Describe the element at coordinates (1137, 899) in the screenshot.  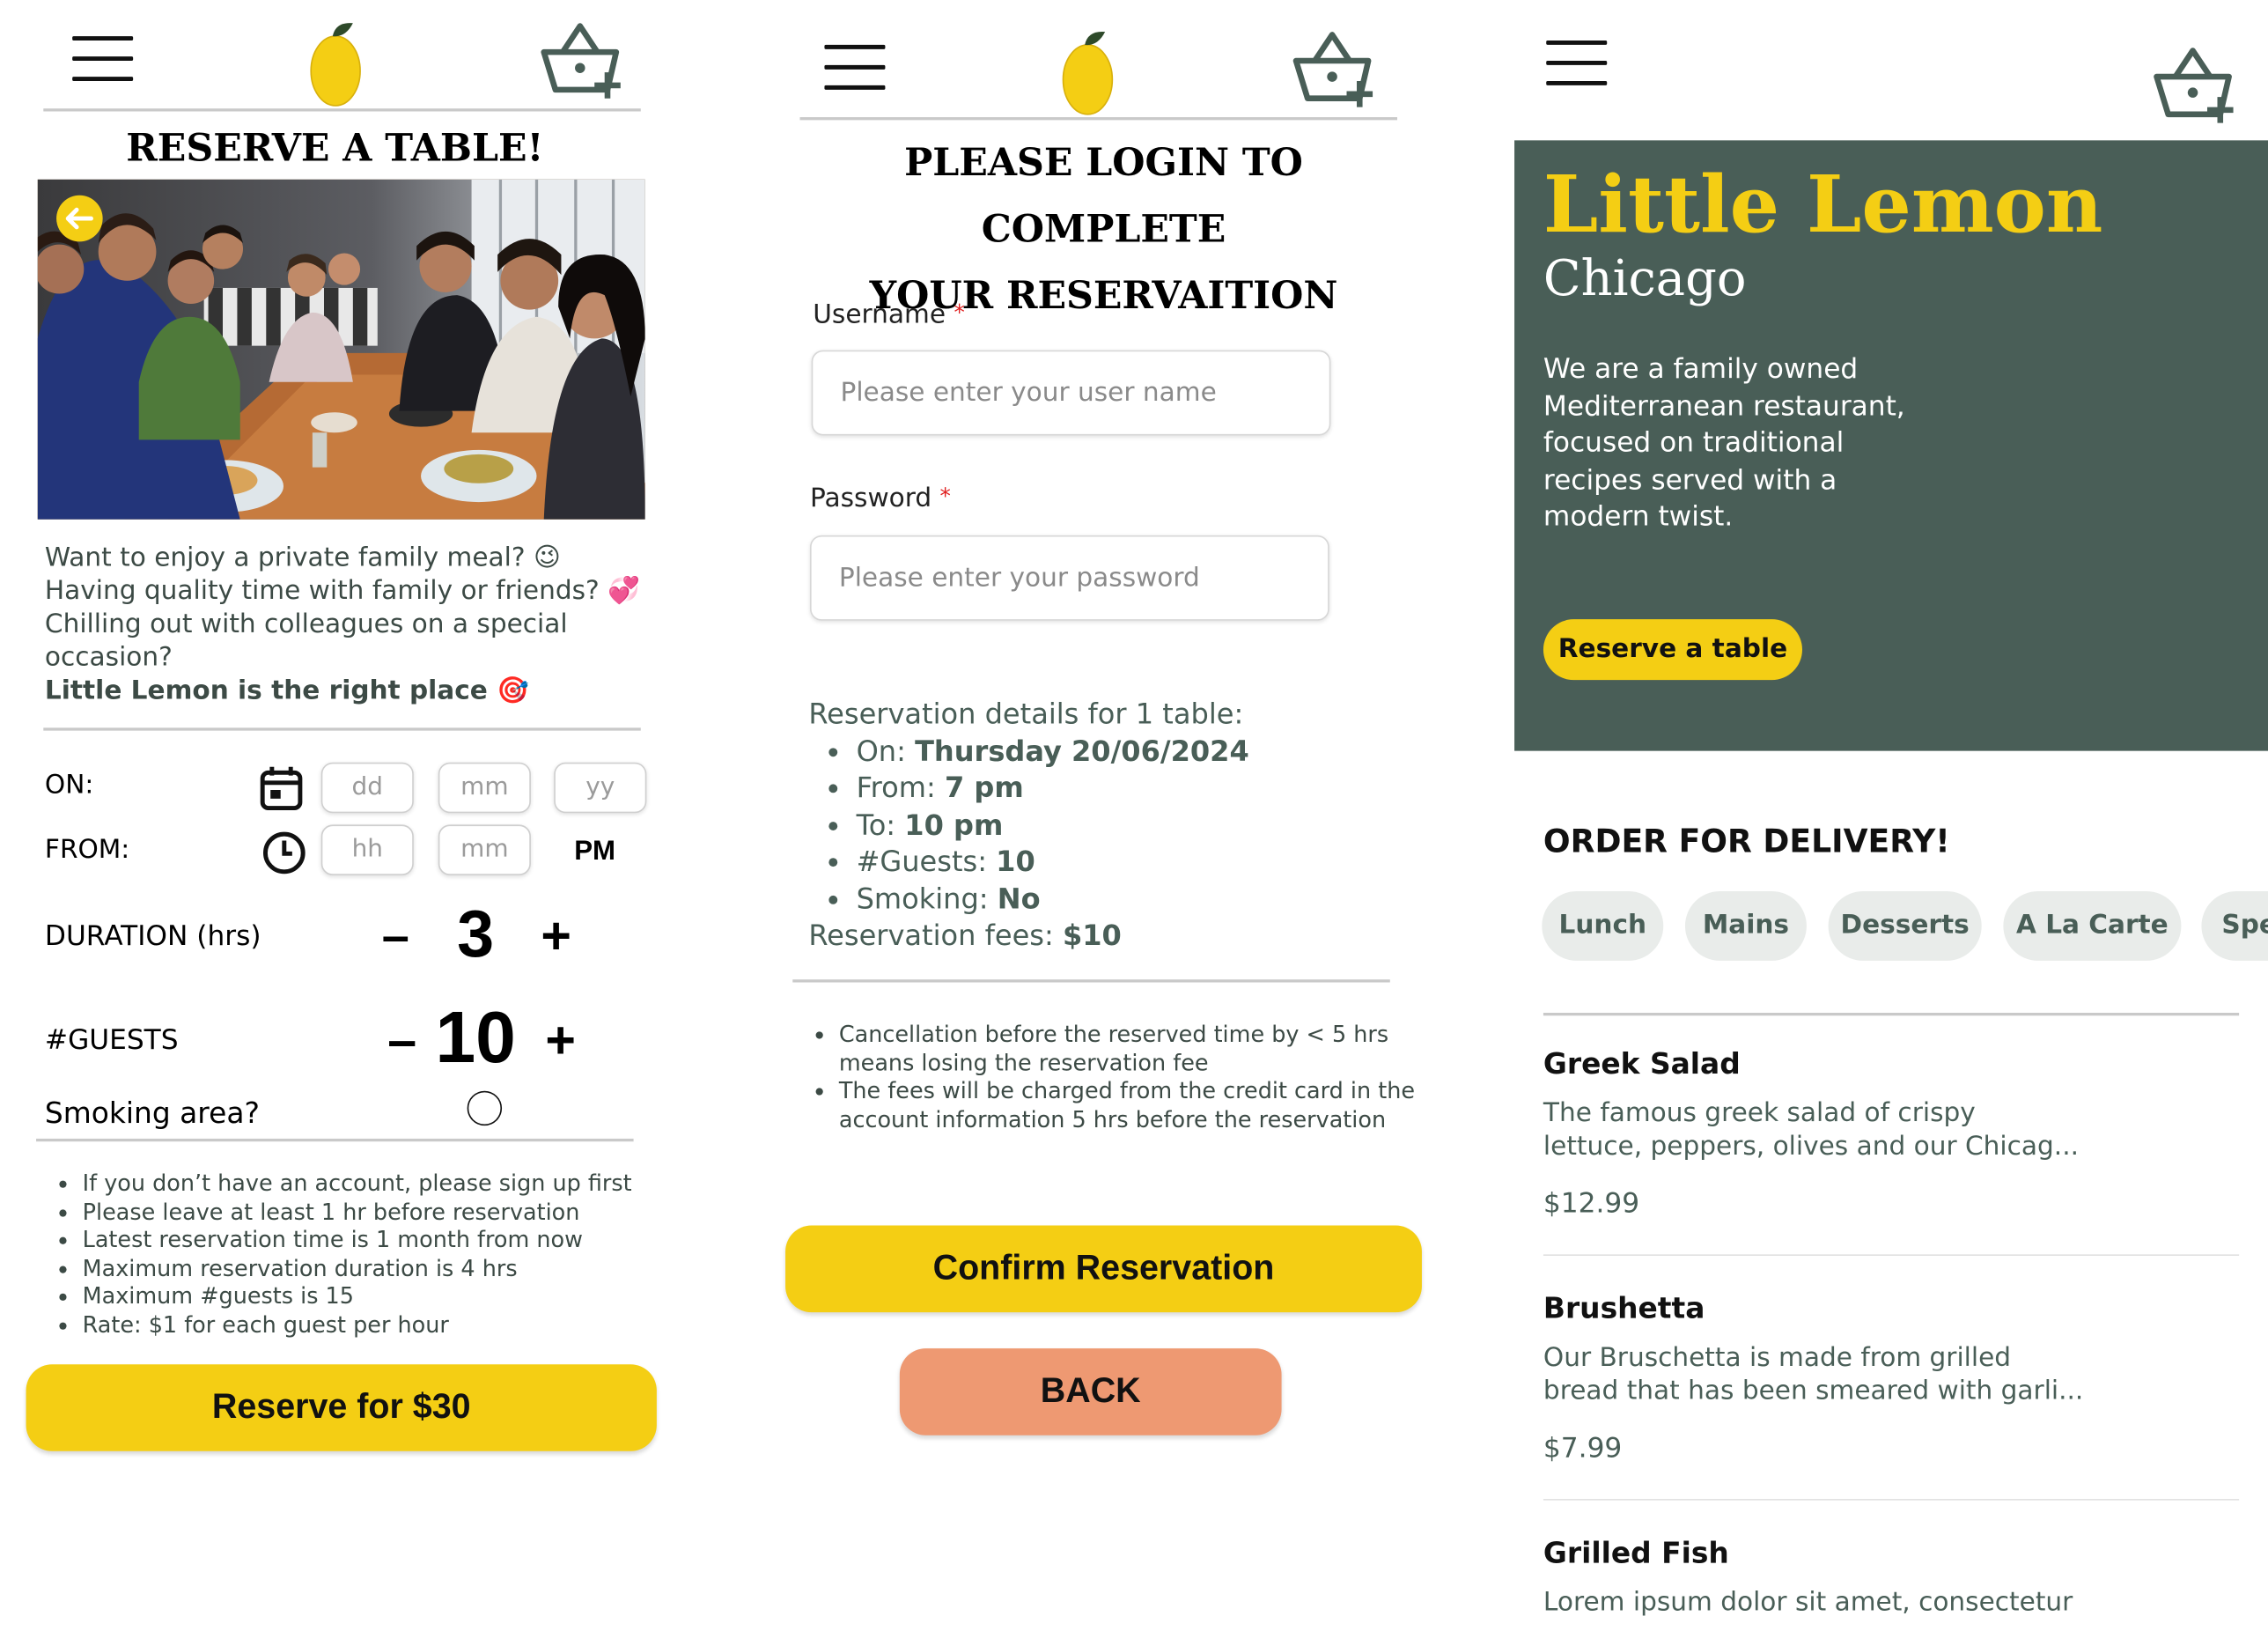
I see `detail-item: Smoking: No` at that location.